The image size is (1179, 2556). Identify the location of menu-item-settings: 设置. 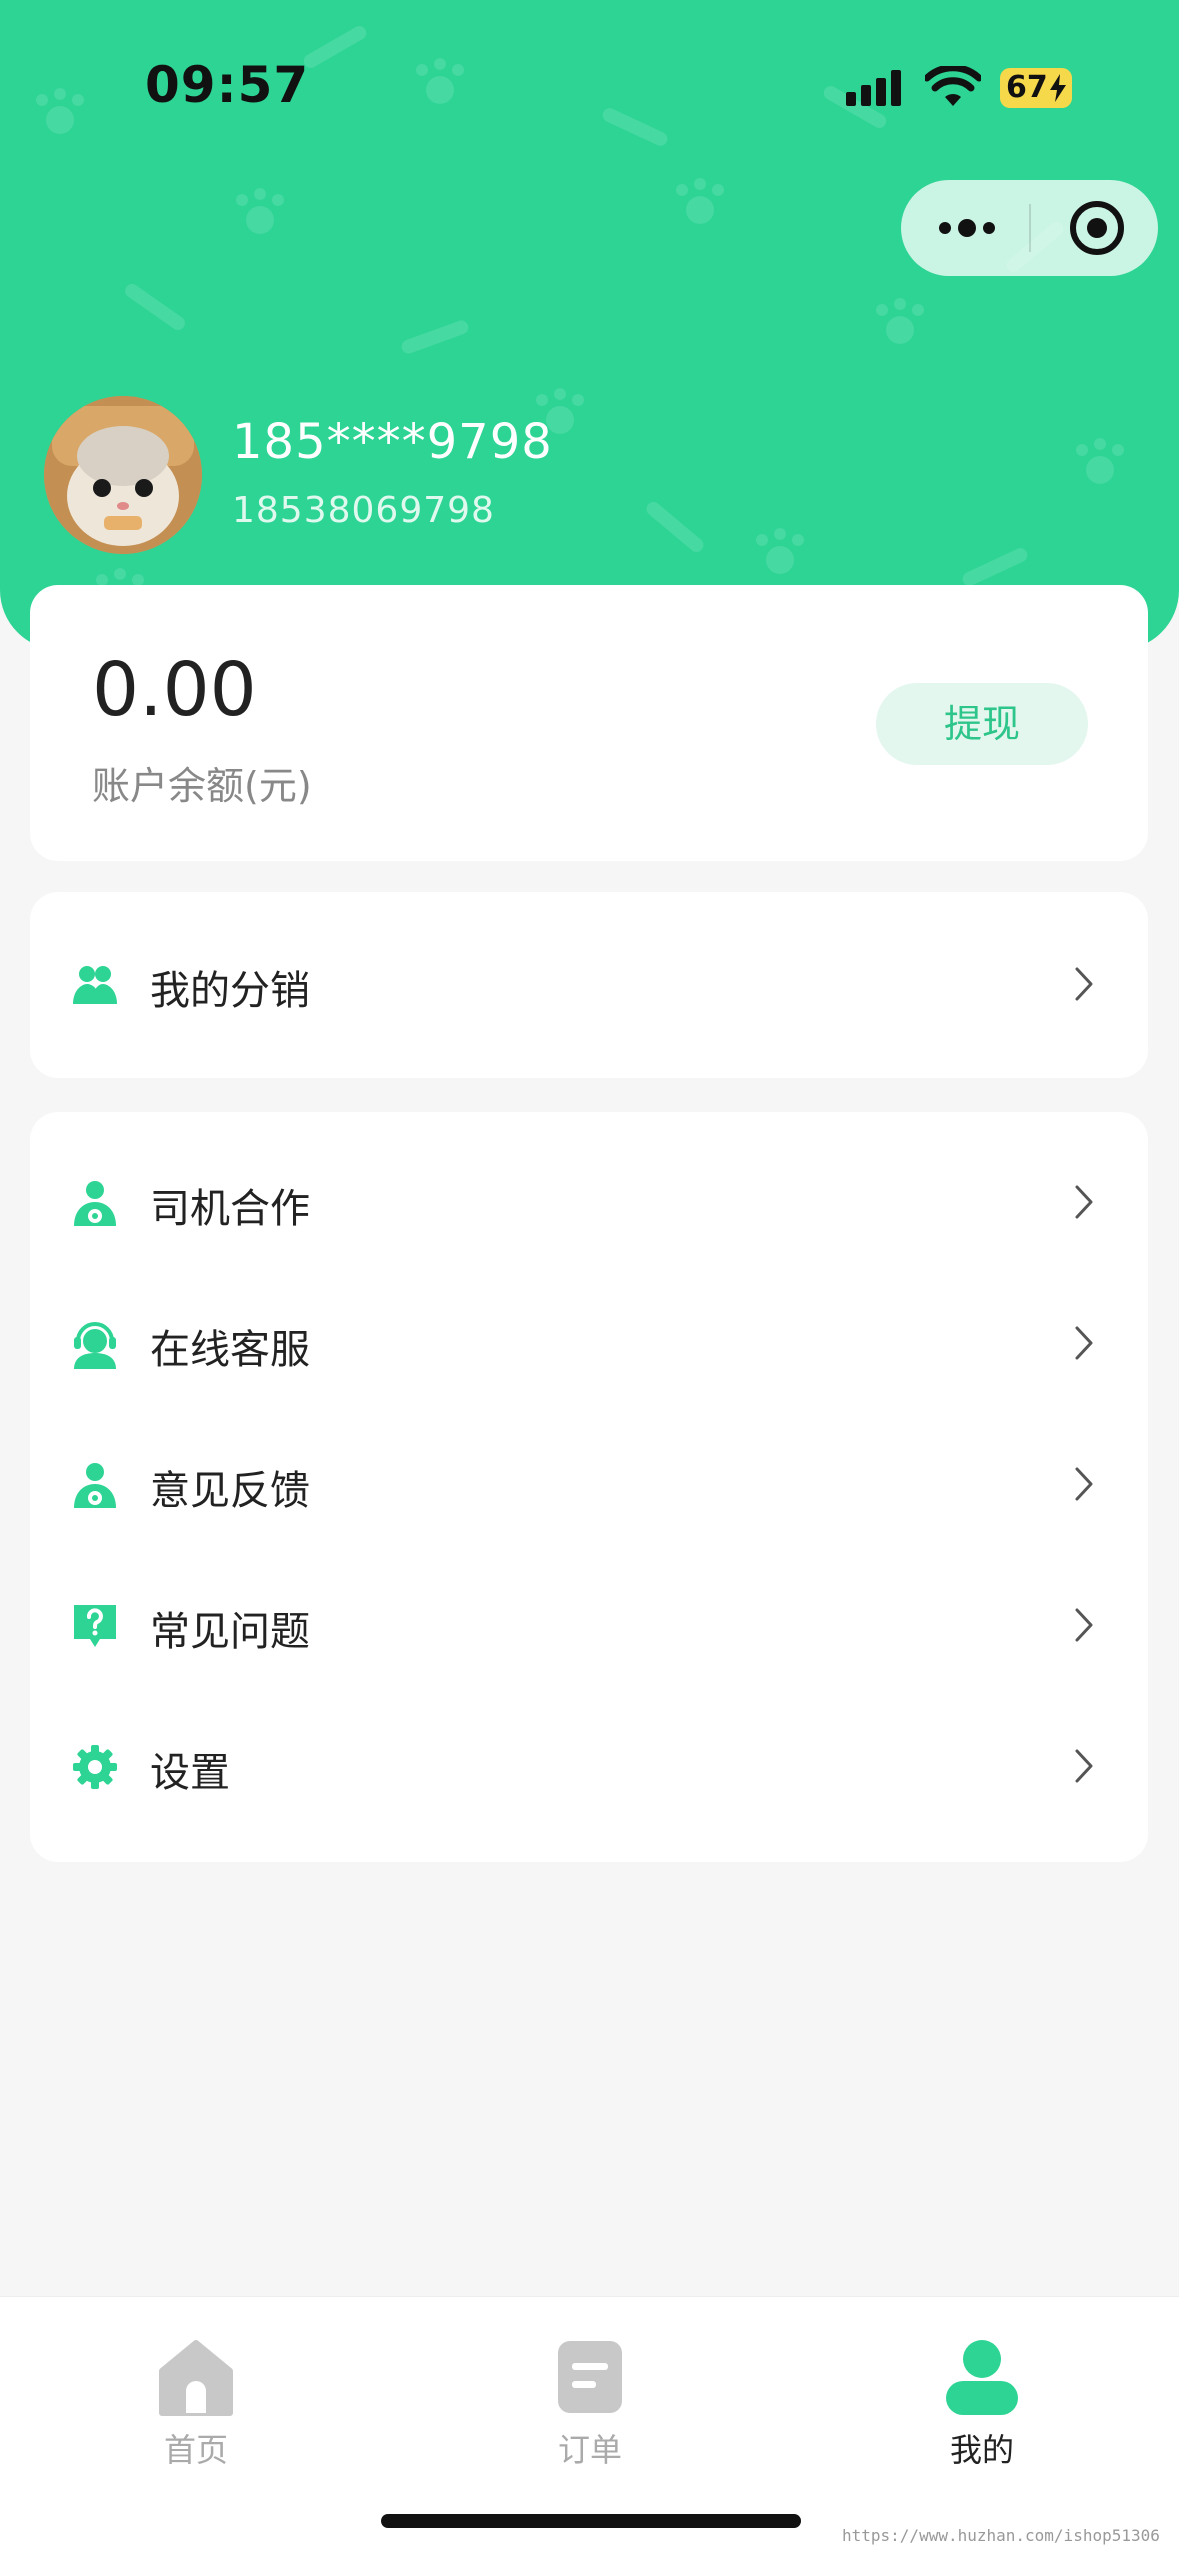
(589, 1766).